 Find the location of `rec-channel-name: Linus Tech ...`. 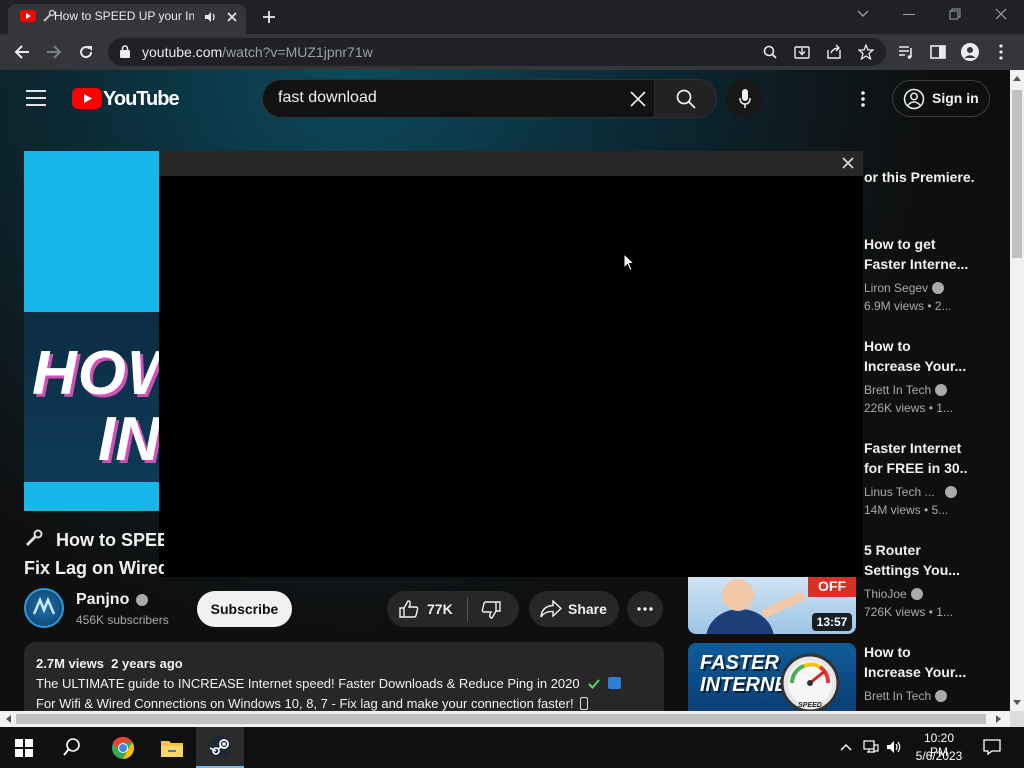

rec-channel-name: Linus Tech ... is located at coordinates (910, 492).